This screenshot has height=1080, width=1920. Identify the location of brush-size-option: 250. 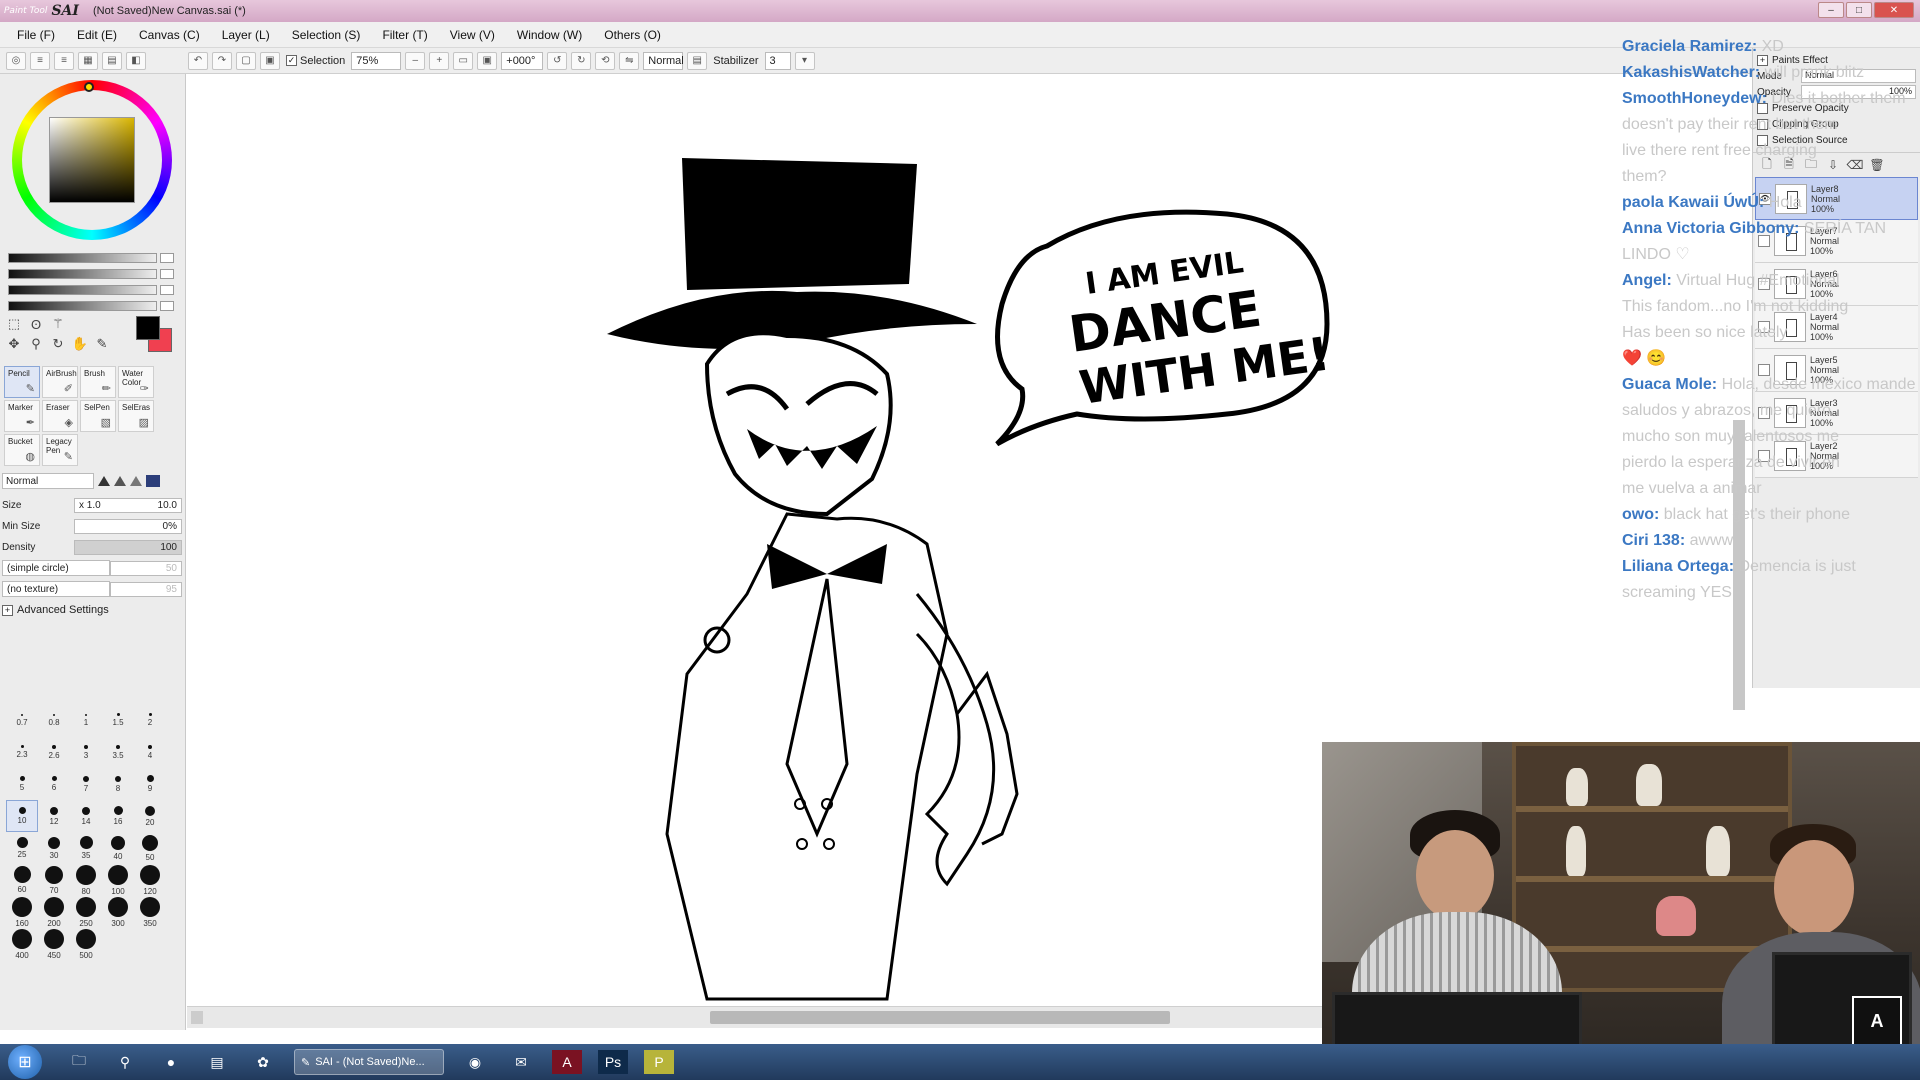
(86, 912).